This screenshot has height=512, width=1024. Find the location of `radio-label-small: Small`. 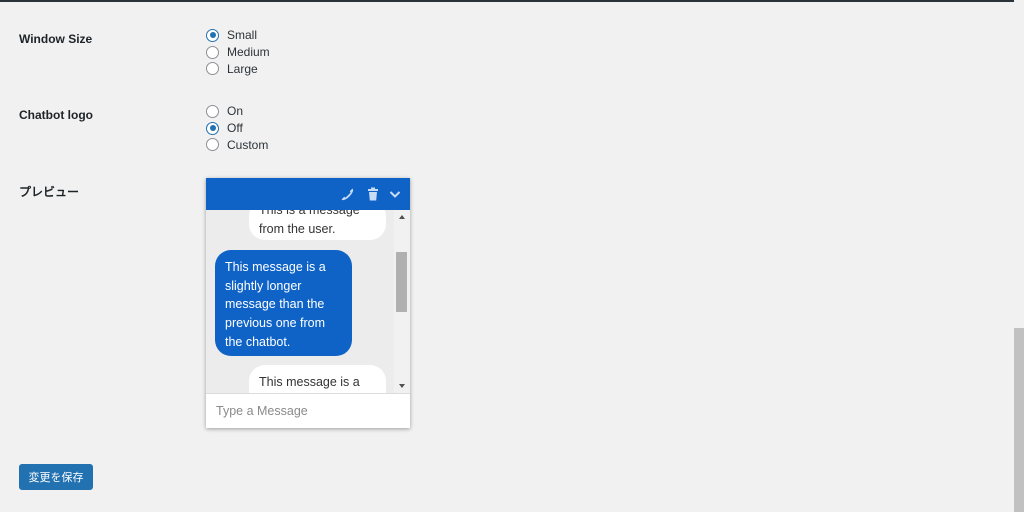

radio-label-small: Small is located at coordinates (242, 35).